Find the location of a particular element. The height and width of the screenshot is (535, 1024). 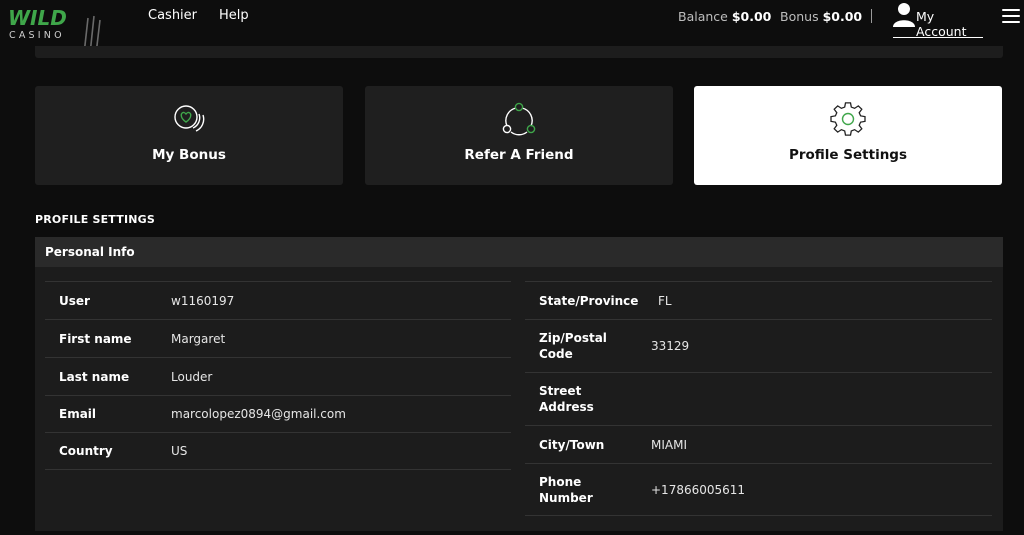

field-value: w1160197 is located at coordinates (203, 300).